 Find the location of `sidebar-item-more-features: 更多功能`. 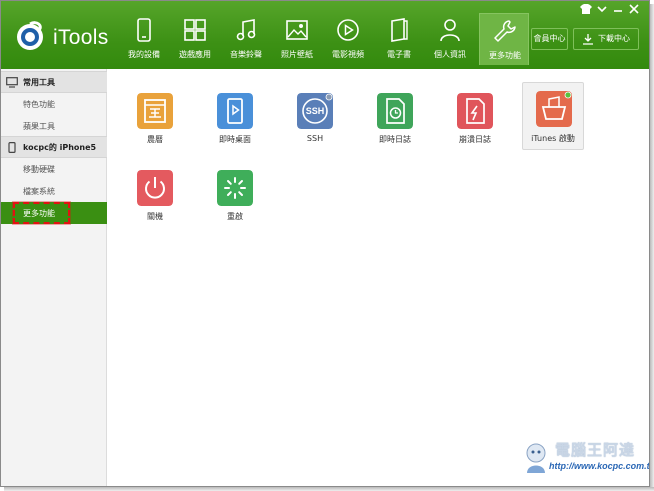

sidebar-item-more-features: 更多功能 is located at coordinates (54, 213).